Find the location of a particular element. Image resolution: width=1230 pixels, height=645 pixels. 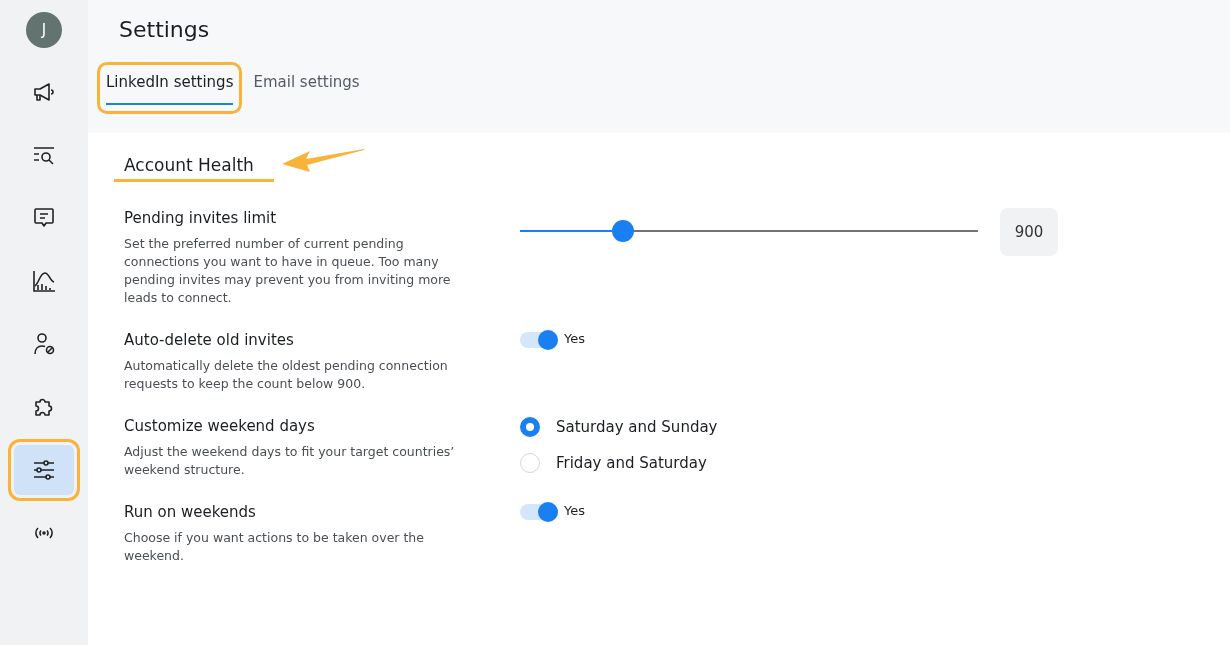

setting-label: Run on weekends is located at coordinates (190, 512).